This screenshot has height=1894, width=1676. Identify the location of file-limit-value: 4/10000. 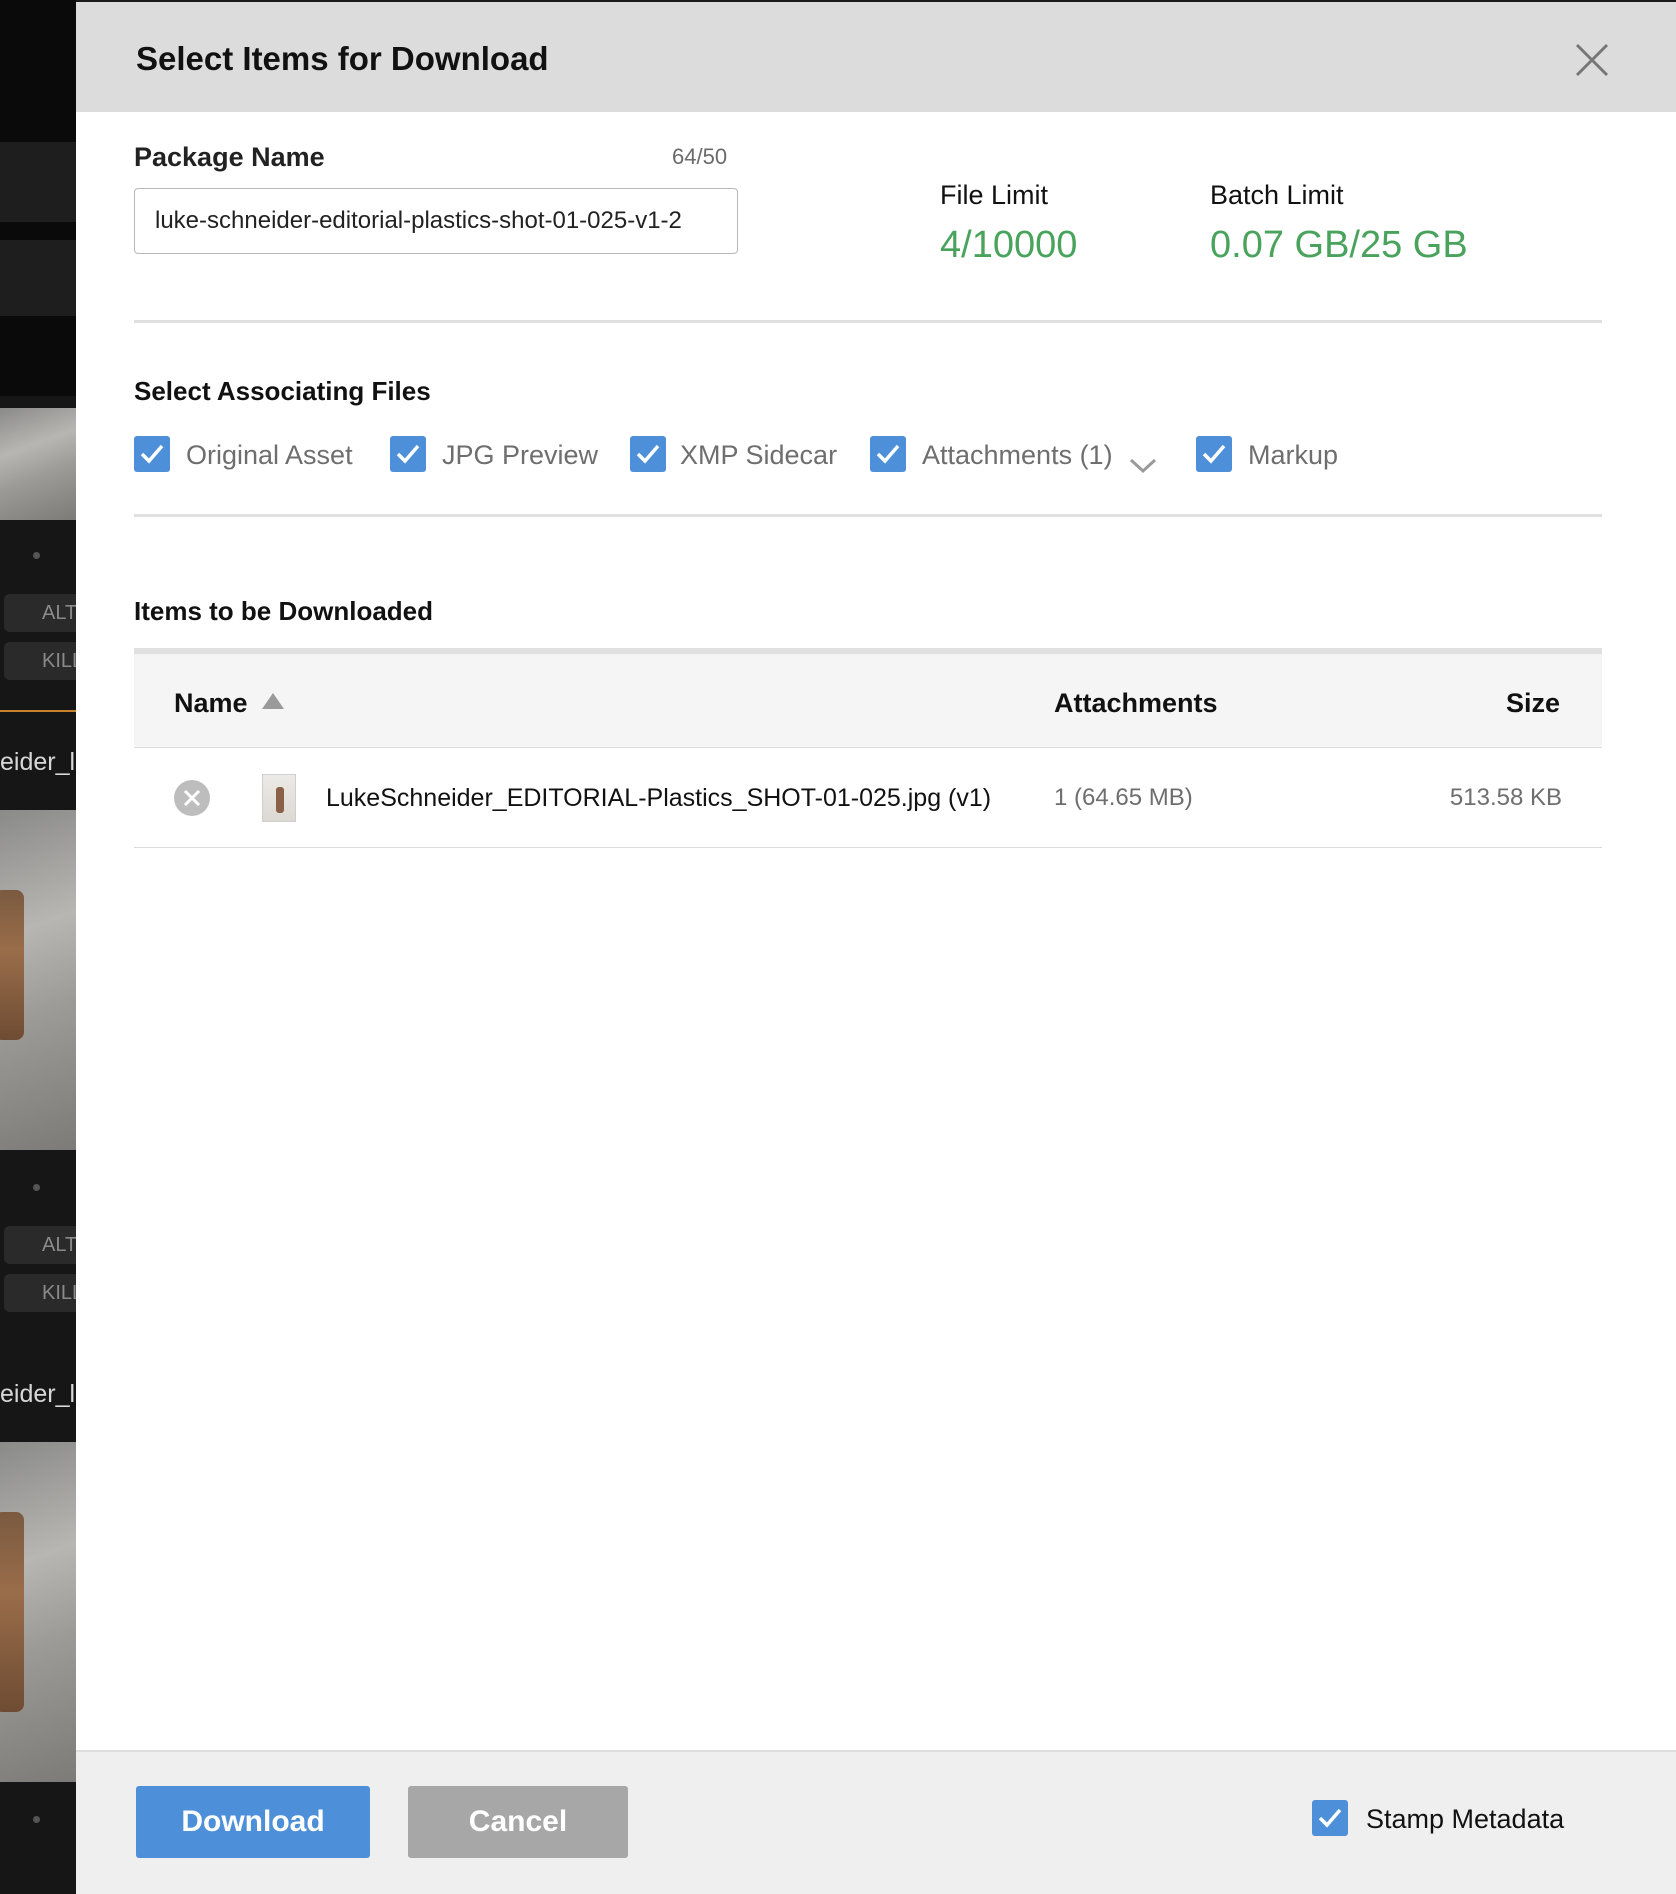
(1009, 245).